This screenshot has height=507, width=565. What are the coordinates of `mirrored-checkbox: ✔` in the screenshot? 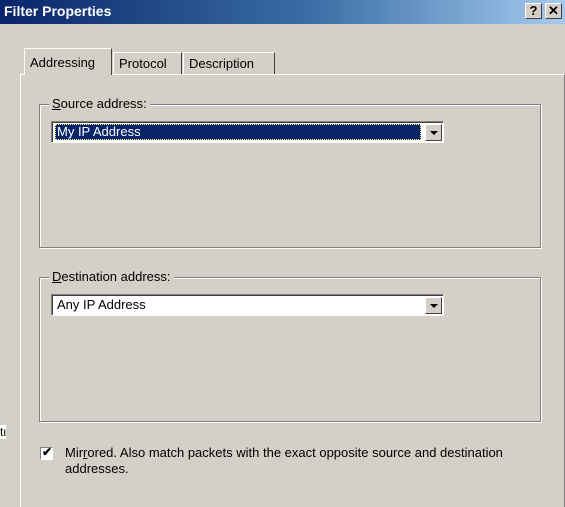 It's located at (46, 452).